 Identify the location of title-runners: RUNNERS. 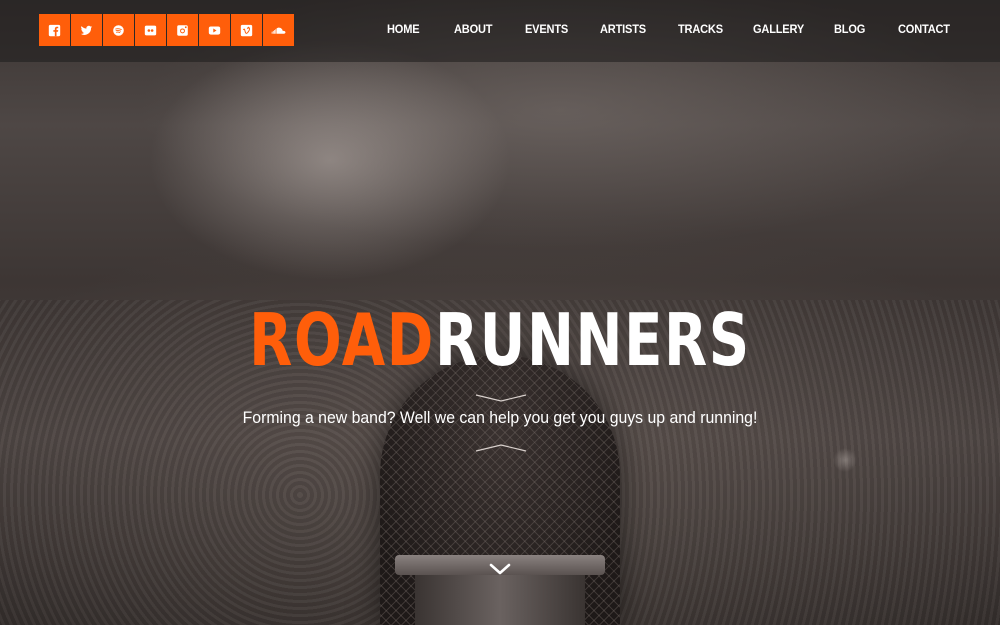
(592, 340).